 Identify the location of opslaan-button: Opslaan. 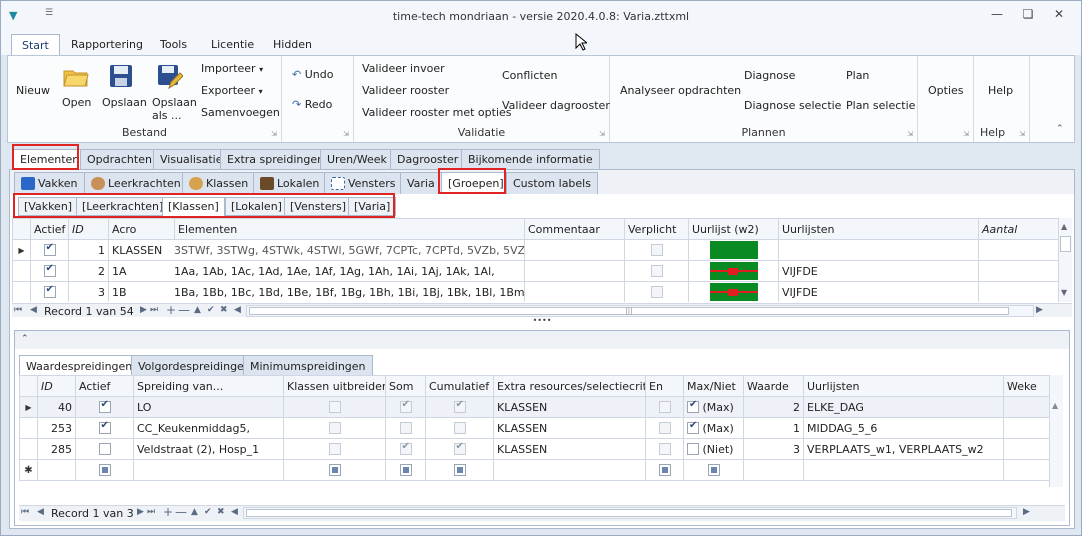
(124, 102).